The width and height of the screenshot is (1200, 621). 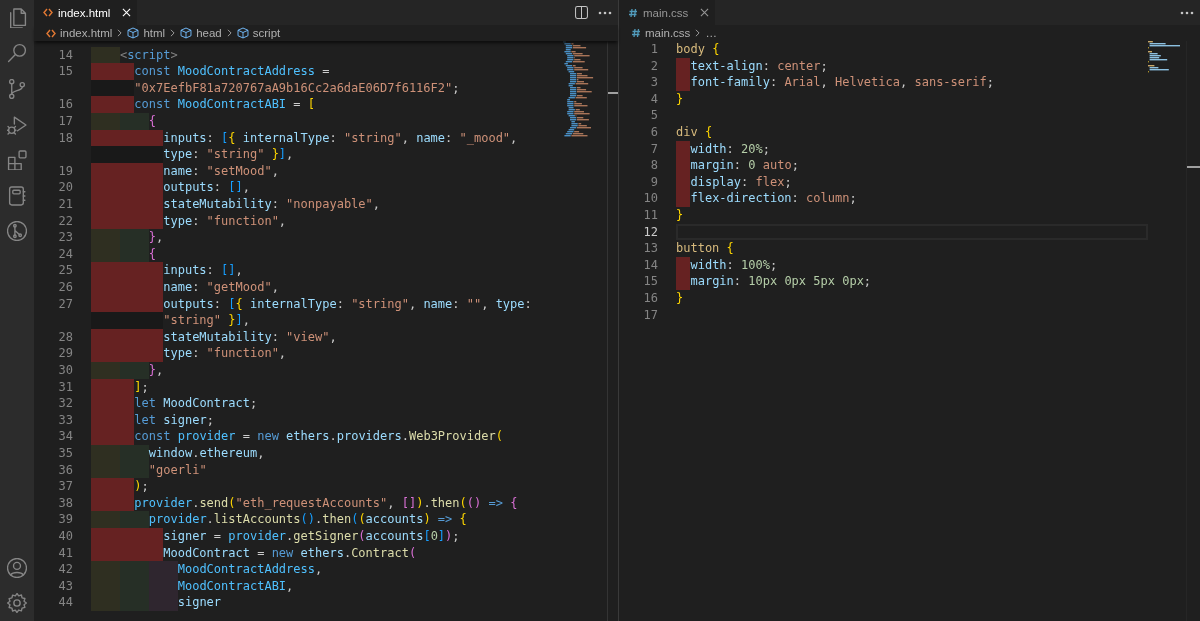 What do you see at coordinates (65, 453) in the screenshot?
I see `line-number: 35` at bounding box center [65, 453].